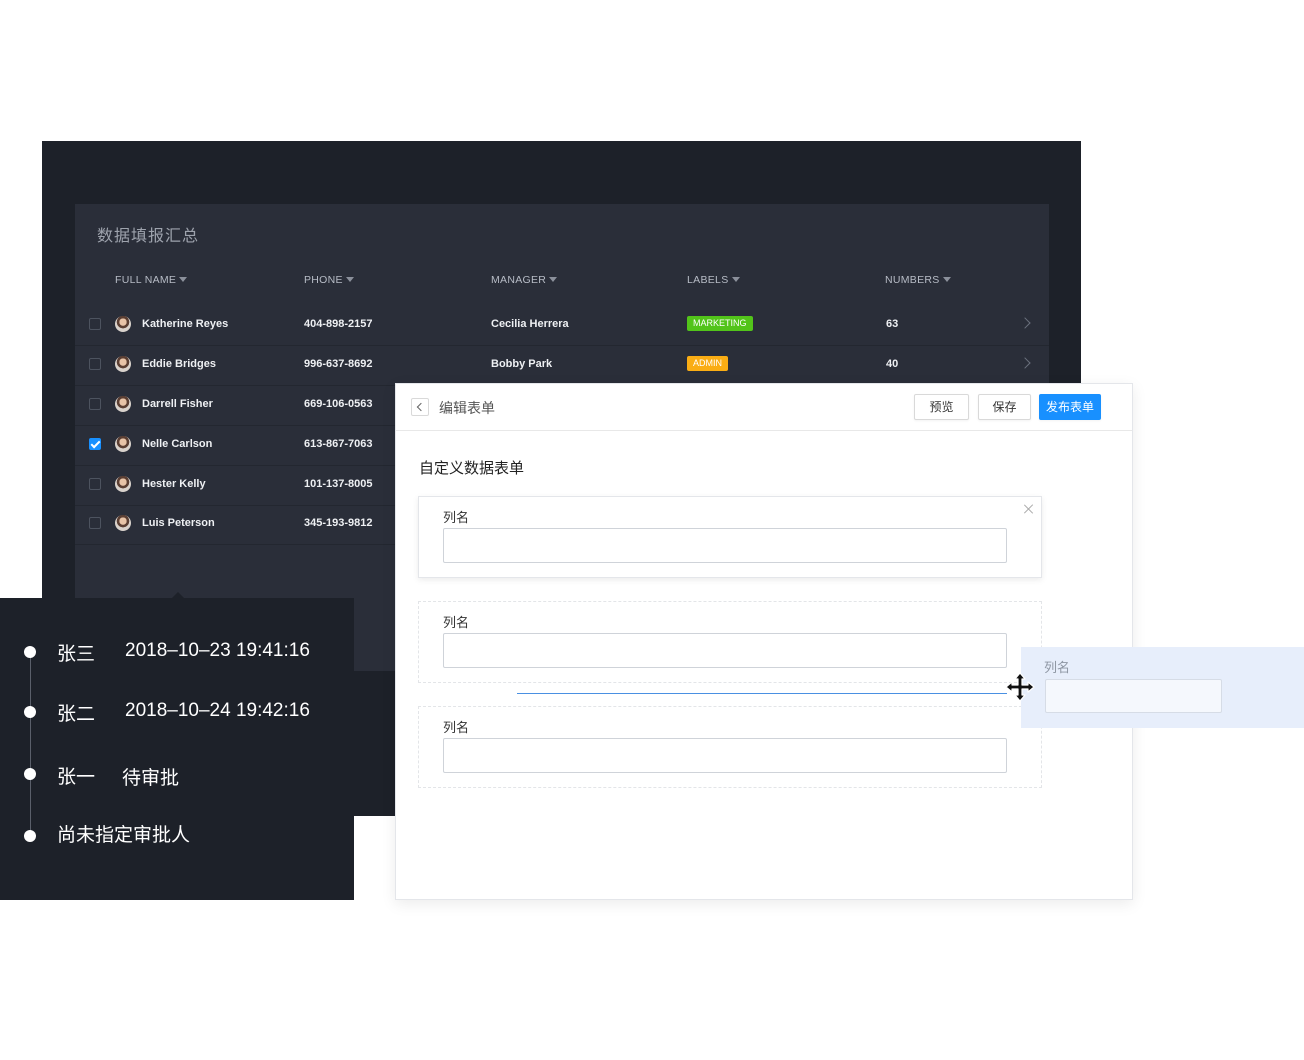  Describe the element at coordinates (178, 523) in the screenshot. I see `cell-full-name: Luis Peterson` at that location.